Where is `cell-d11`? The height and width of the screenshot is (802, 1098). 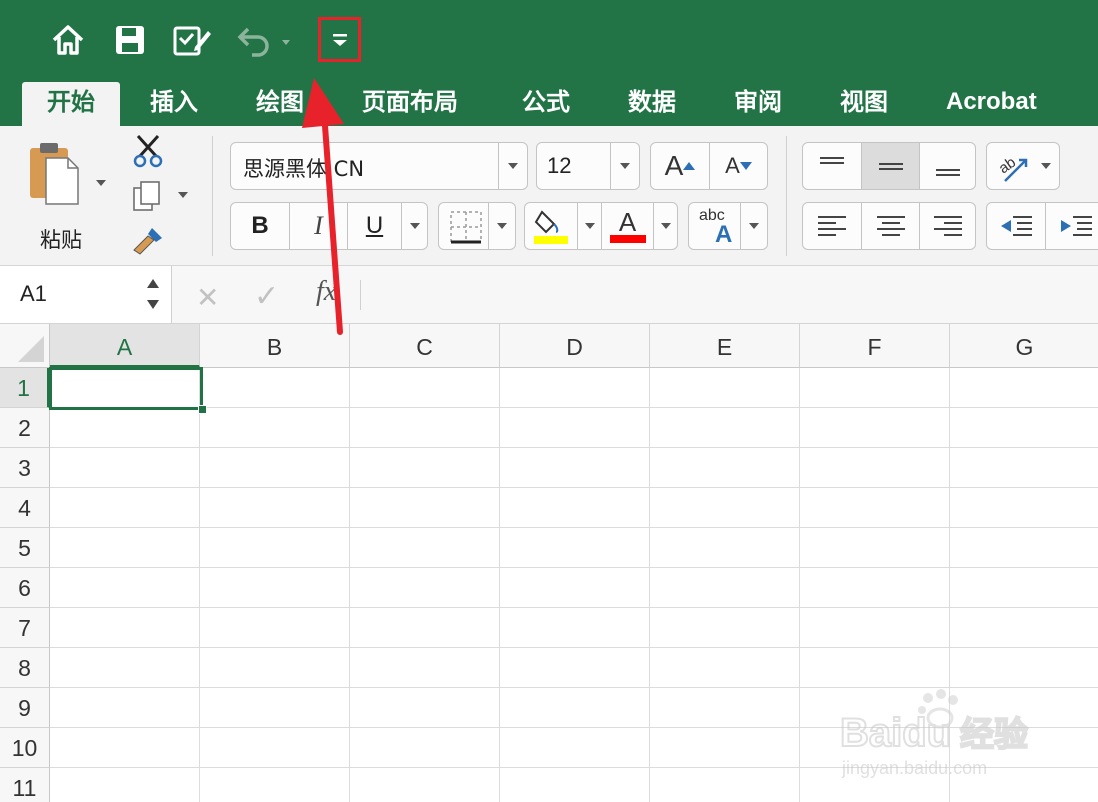 cell-d11 is located at coordinates (575, 785).